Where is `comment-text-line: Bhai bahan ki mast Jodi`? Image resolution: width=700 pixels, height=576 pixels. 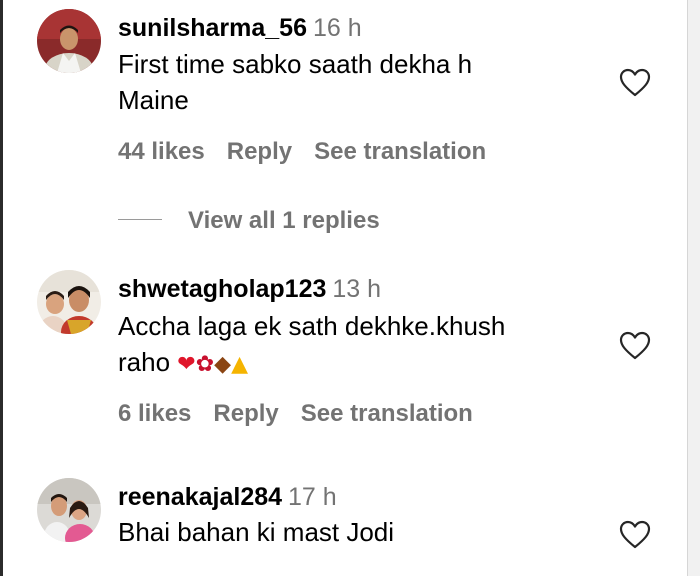
comment-text-line: Bhai bahan ki mast Jodi is located at coordinates (256, 532).